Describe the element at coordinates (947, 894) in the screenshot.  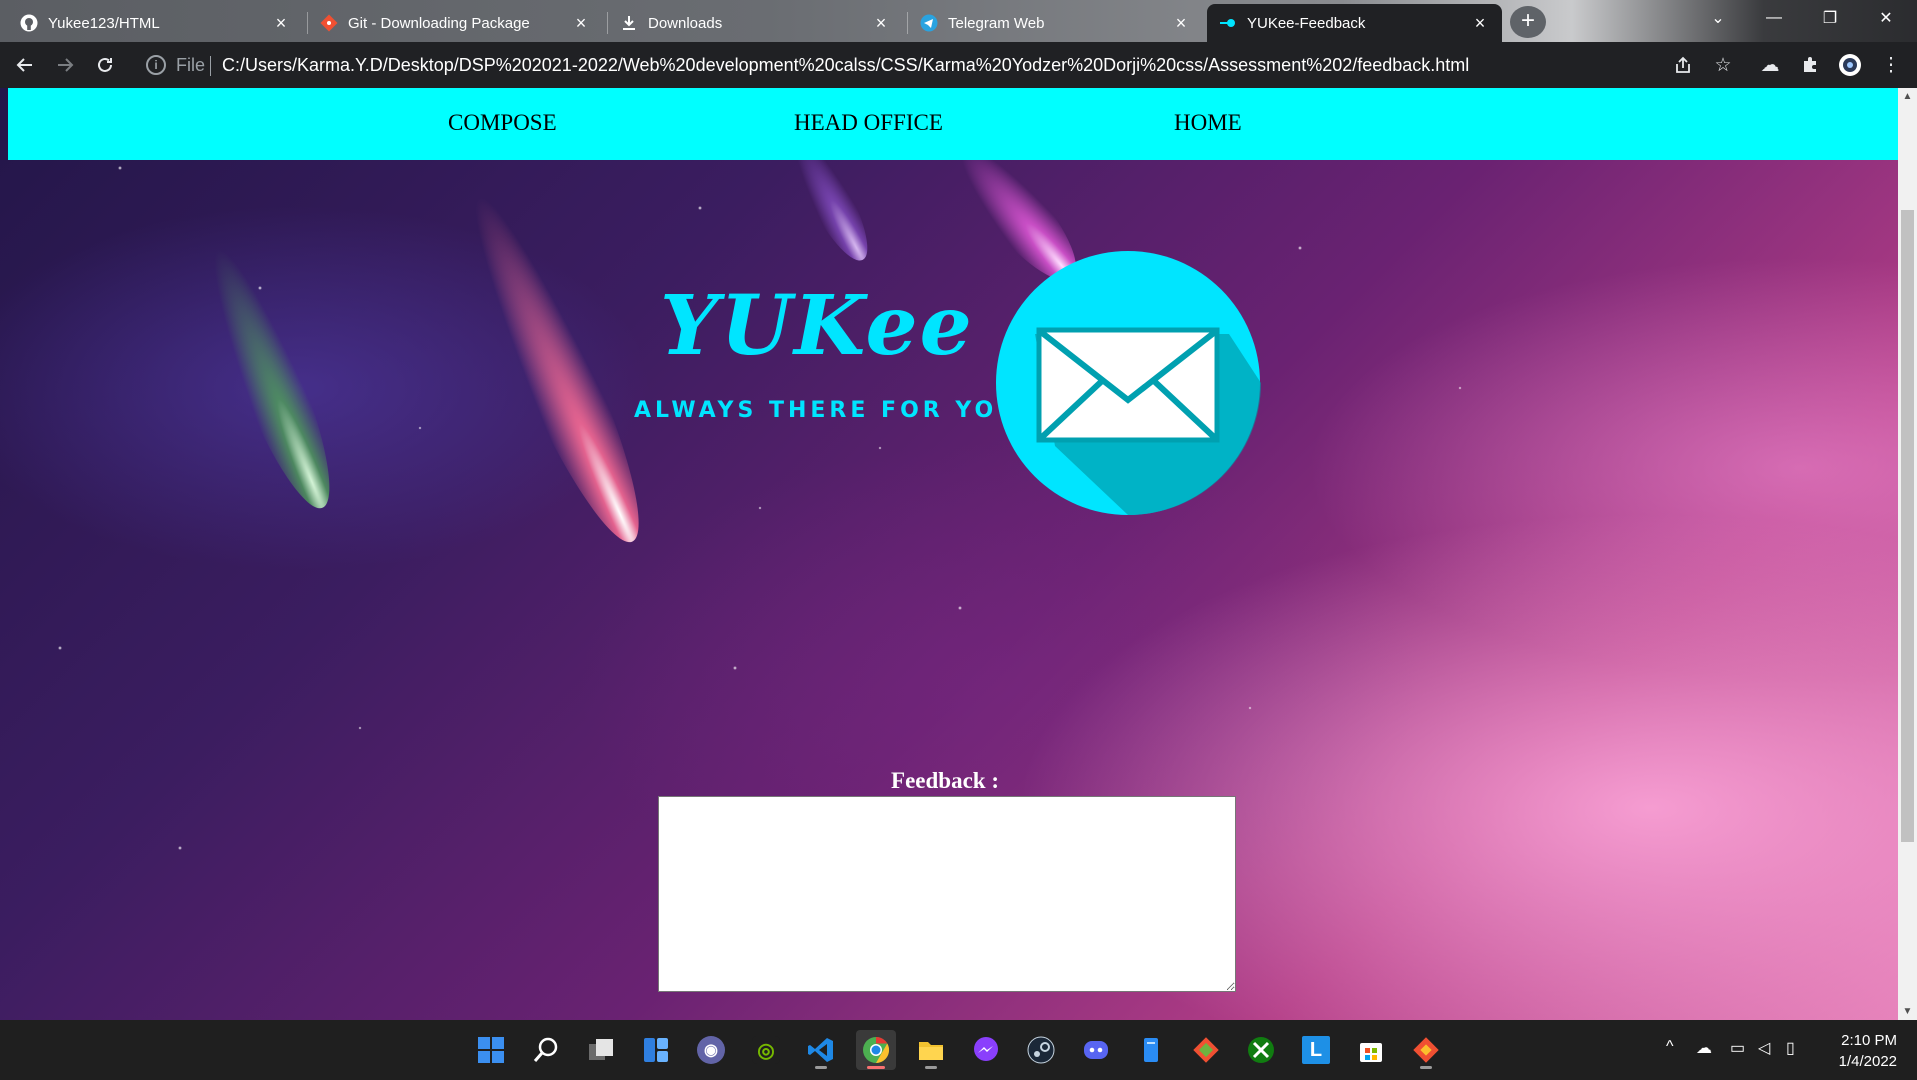
I see `feedback-textarea` at that location.